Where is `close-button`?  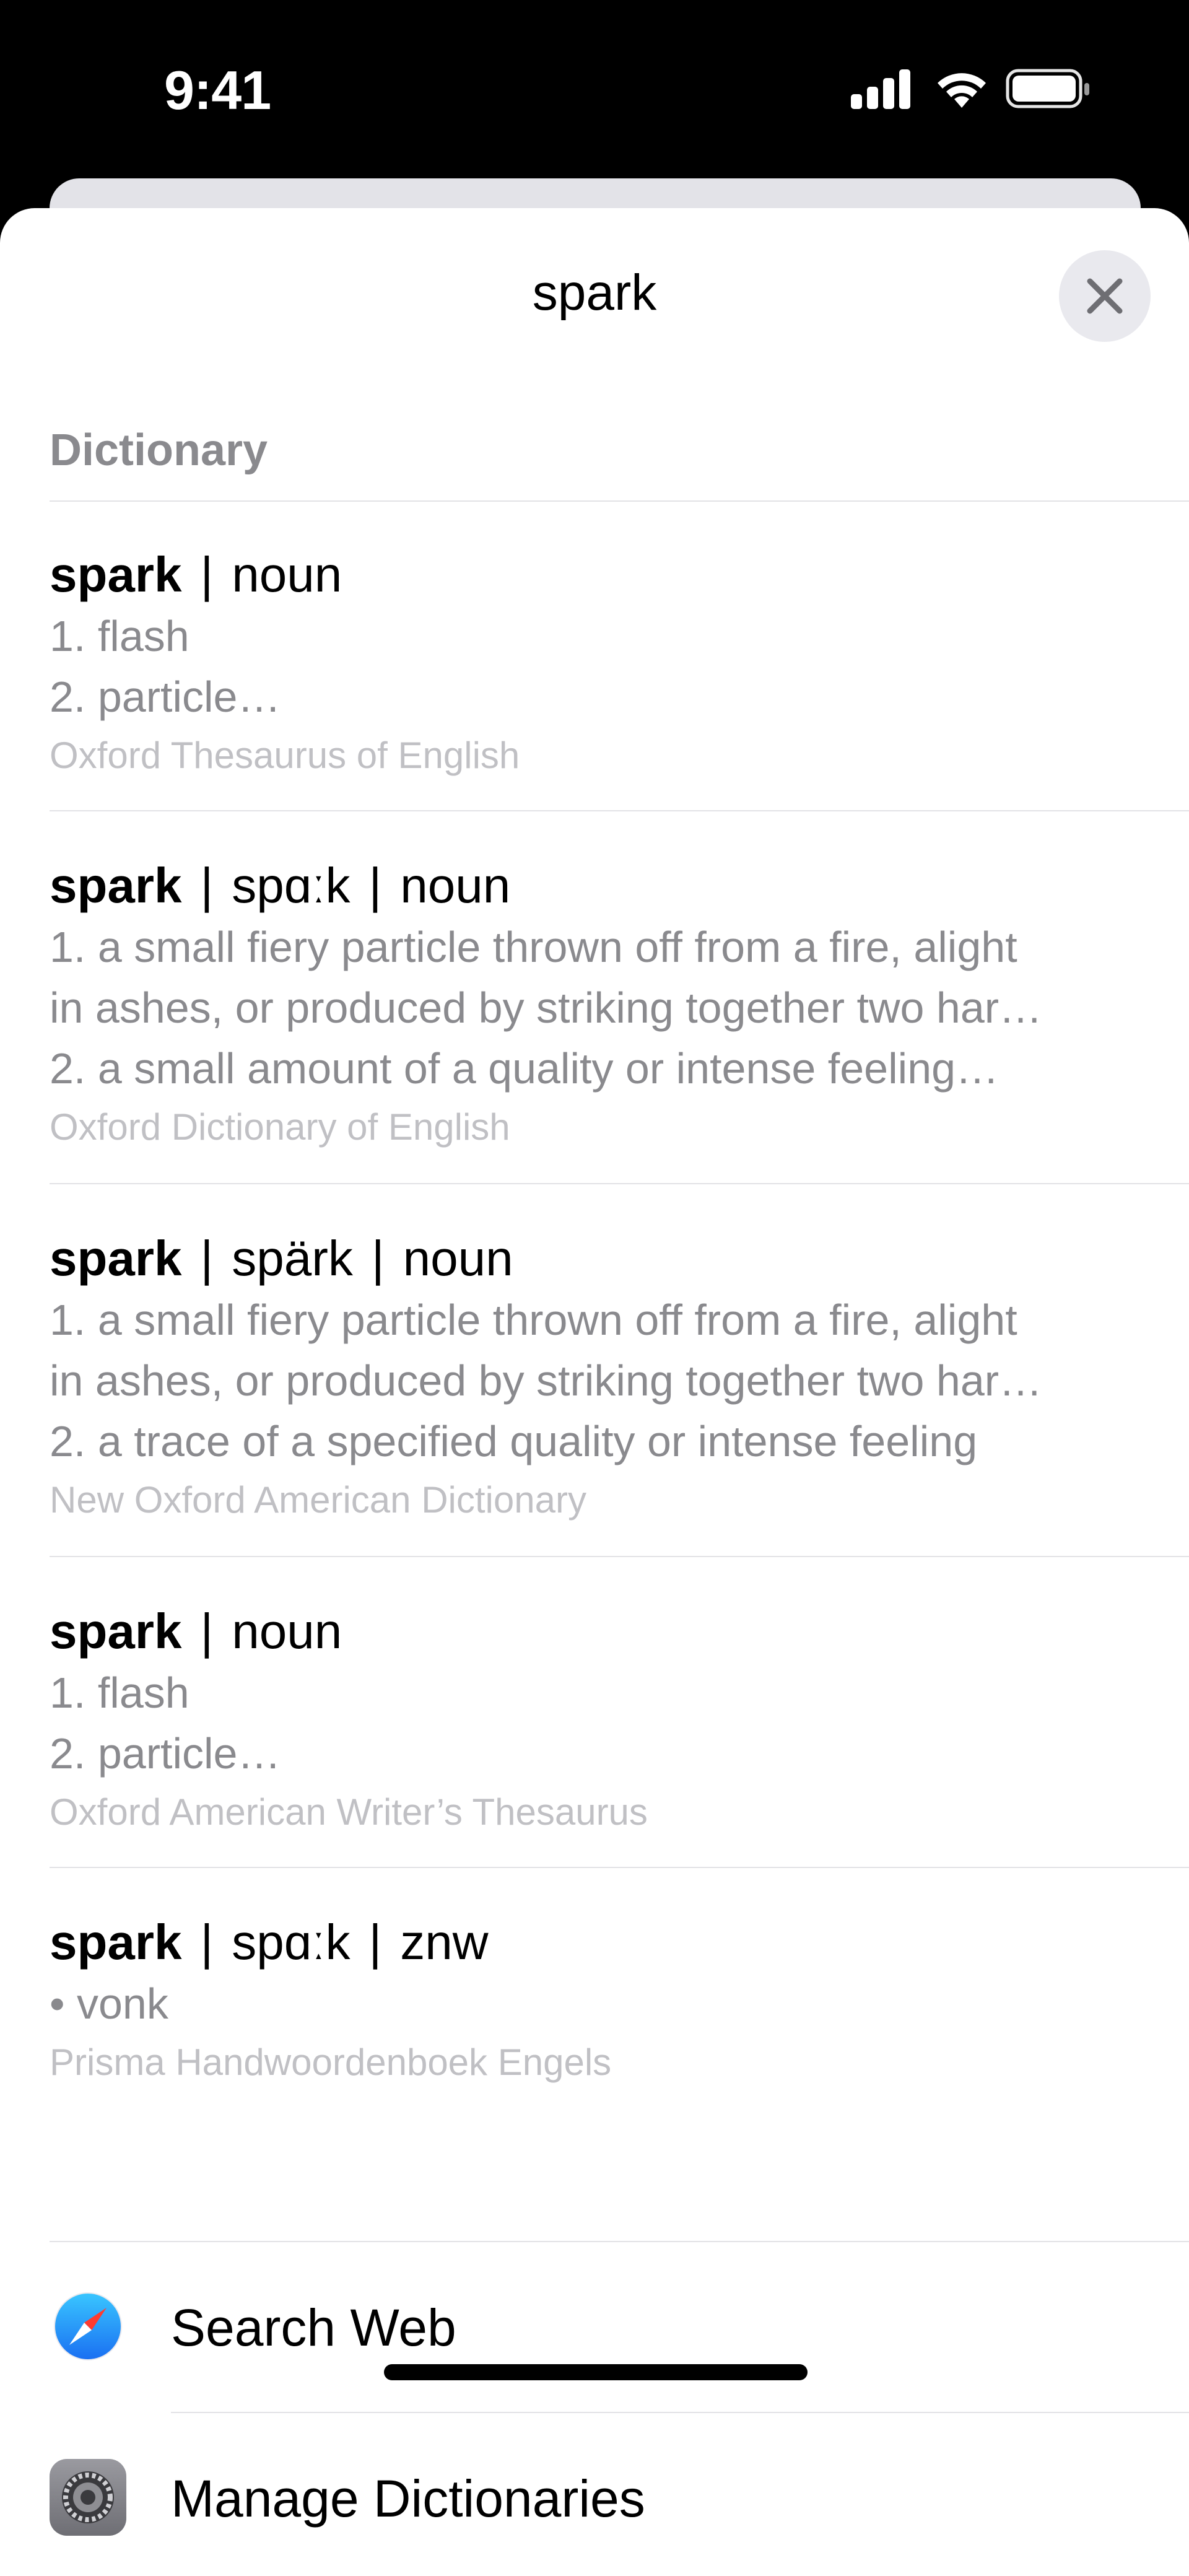
close-button is located at coordinates (1105, 296).